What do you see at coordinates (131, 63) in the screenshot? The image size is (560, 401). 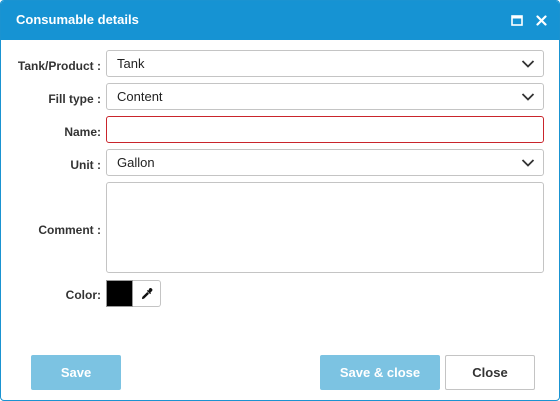 I see `tank-product-value: Tank` at bounding box center [131, 63].